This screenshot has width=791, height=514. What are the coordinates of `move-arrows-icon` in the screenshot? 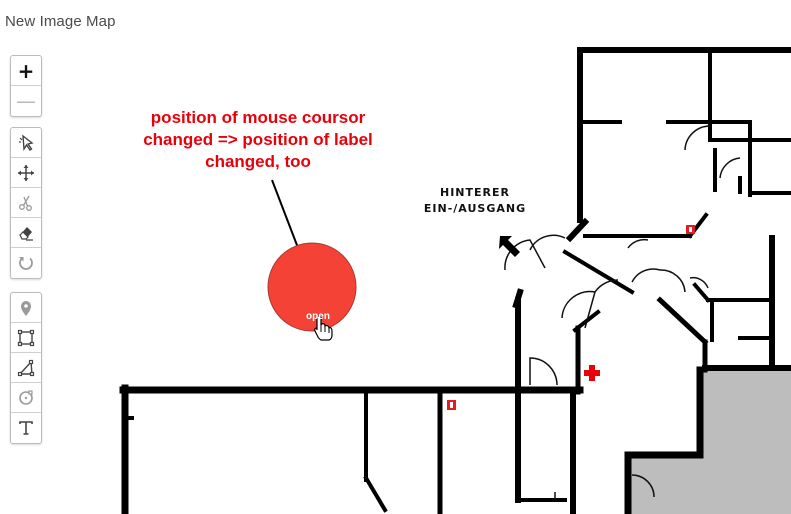 It's located at (26, 172).